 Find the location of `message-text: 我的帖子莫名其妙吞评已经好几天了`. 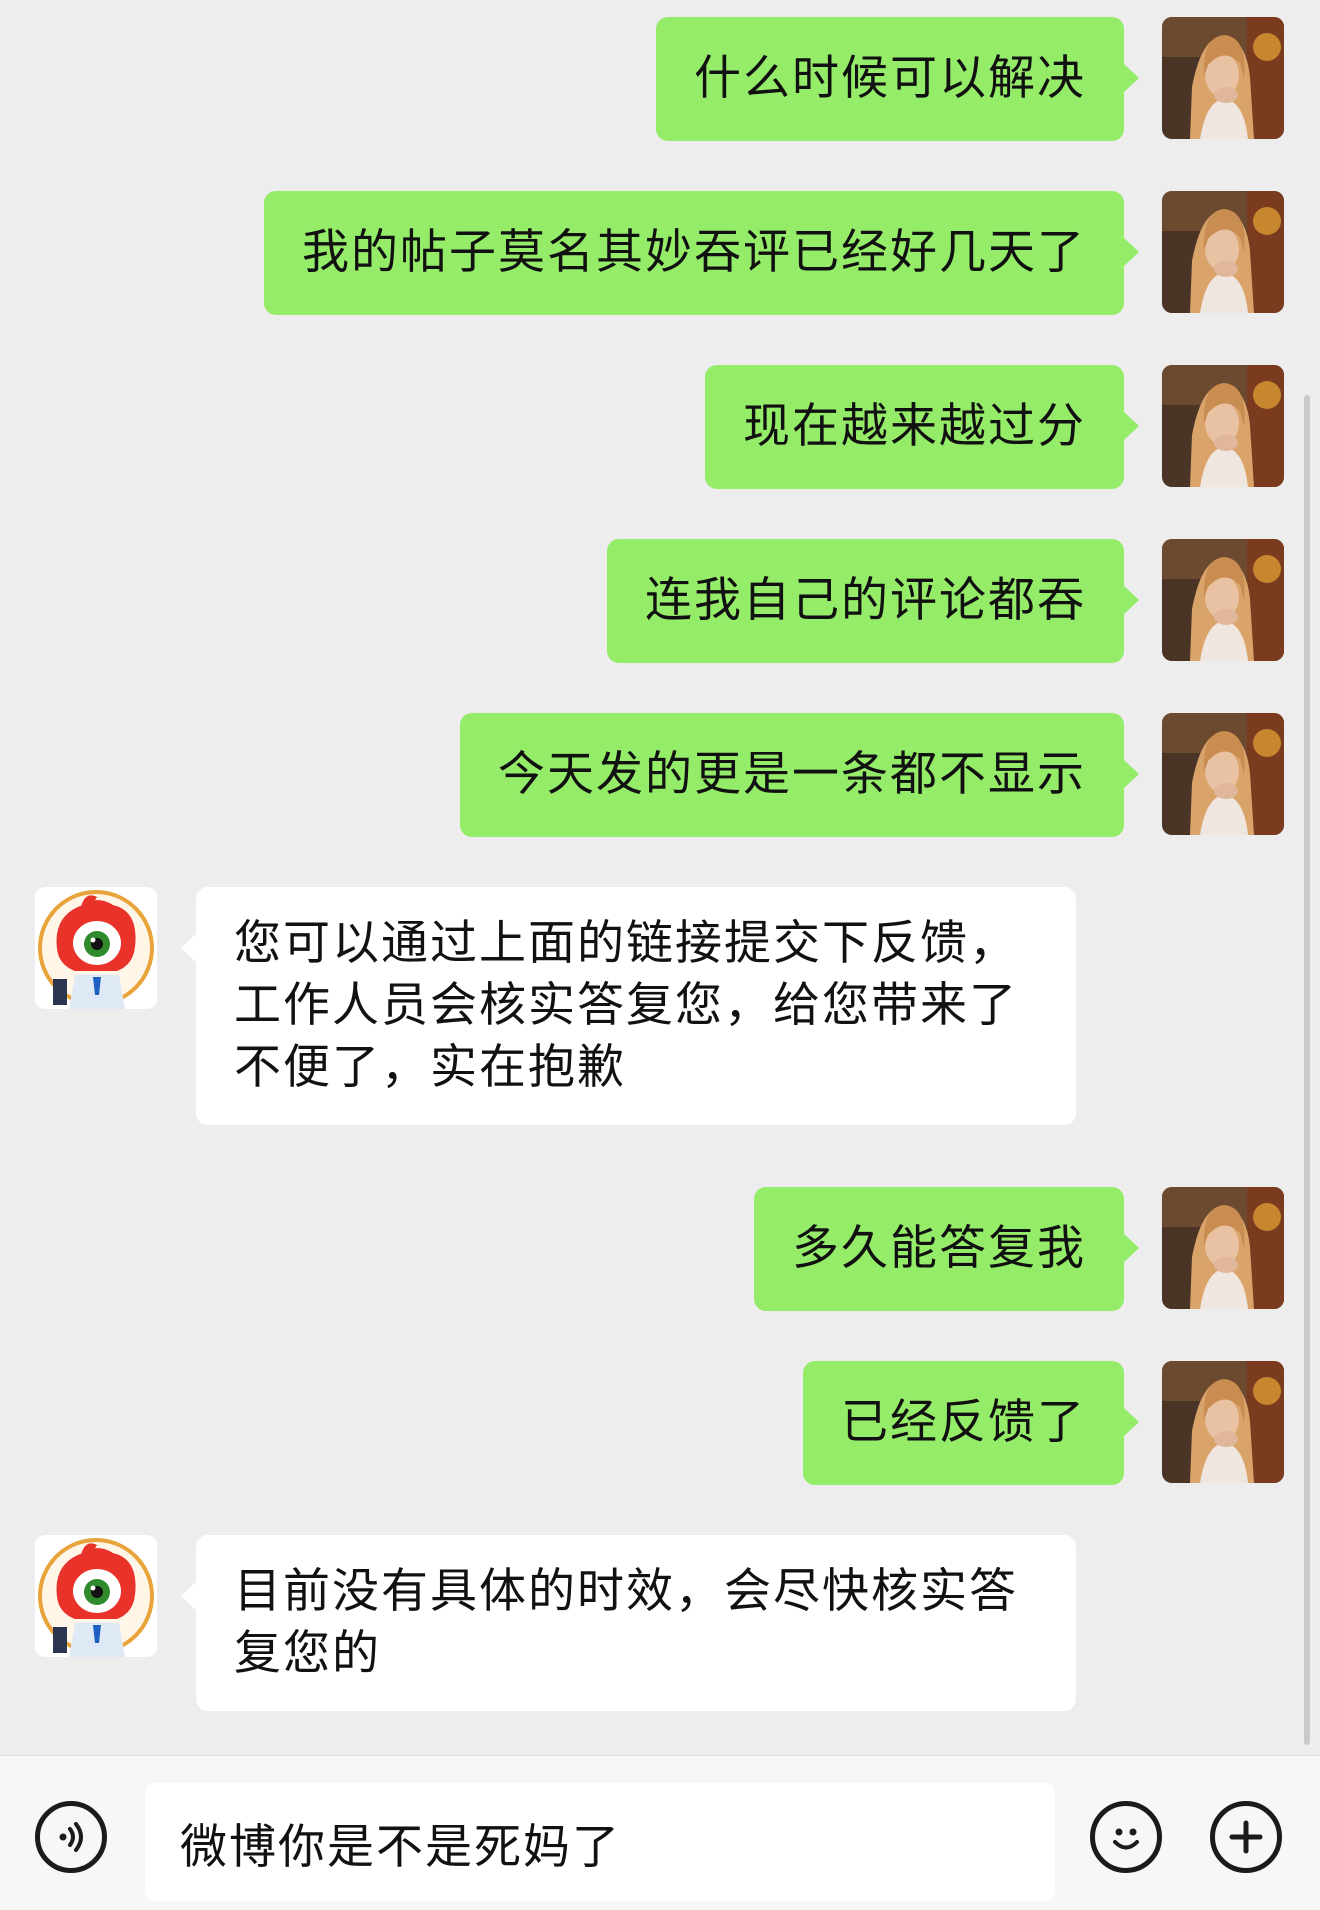

message-text: 我的帖子莫名其妙吞评已经好几天了 is located at coordinates (694, 252).